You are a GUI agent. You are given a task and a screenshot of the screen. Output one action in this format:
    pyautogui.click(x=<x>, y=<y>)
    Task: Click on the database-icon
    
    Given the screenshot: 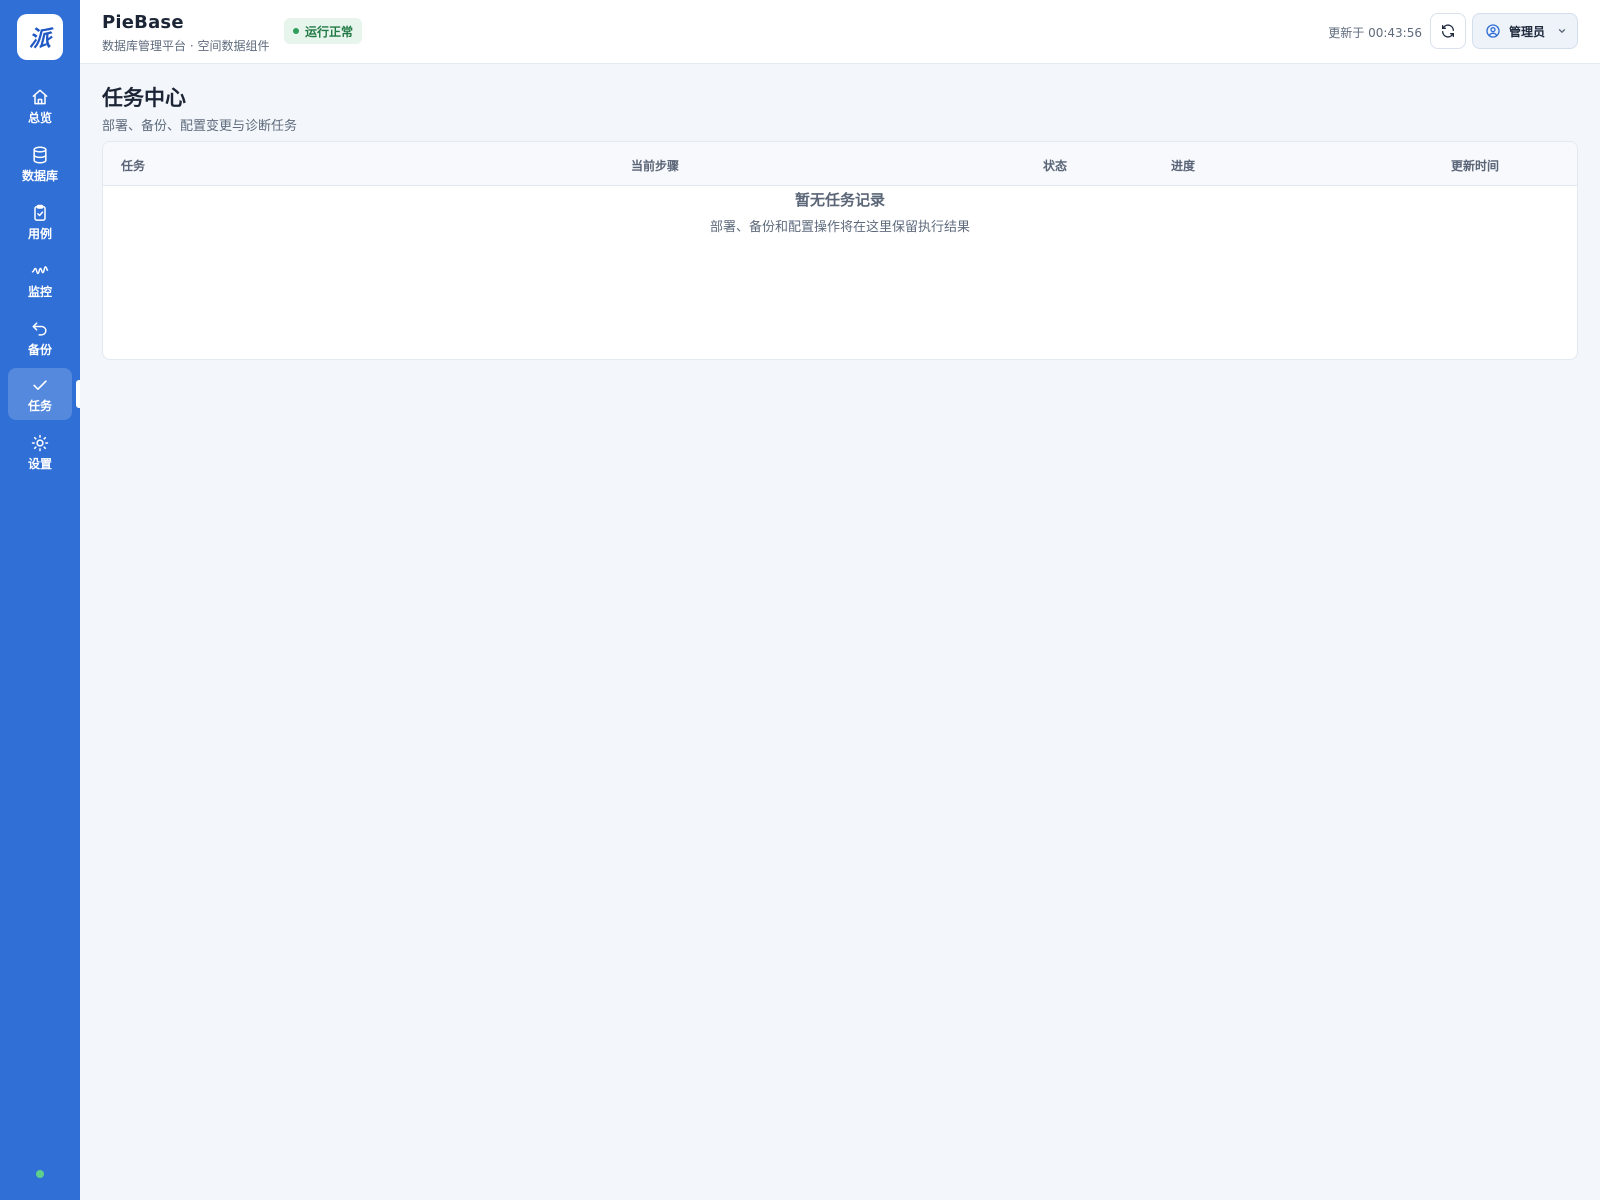 What is the action you would take?
    pyautogui.click(x=40, y=155)
    